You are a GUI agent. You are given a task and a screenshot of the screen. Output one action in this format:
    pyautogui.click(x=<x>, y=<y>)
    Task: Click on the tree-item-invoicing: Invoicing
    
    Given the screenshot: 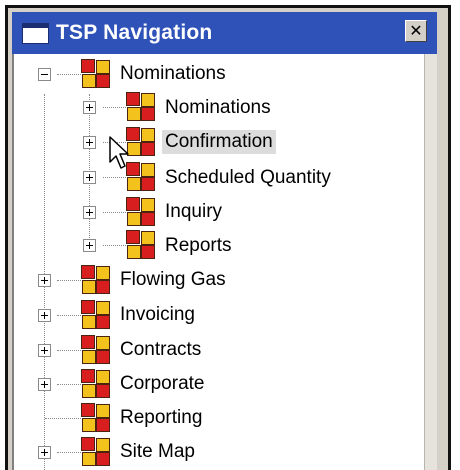 What is the action you would take?
    pyautogui.click(x=157, y=315)
    